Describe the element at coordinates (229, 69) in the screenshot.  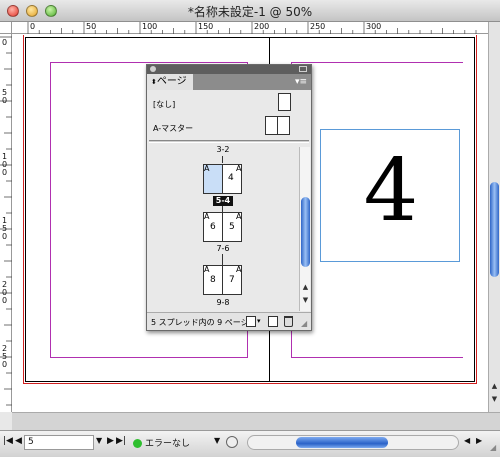
I see `panel-header` at that location.